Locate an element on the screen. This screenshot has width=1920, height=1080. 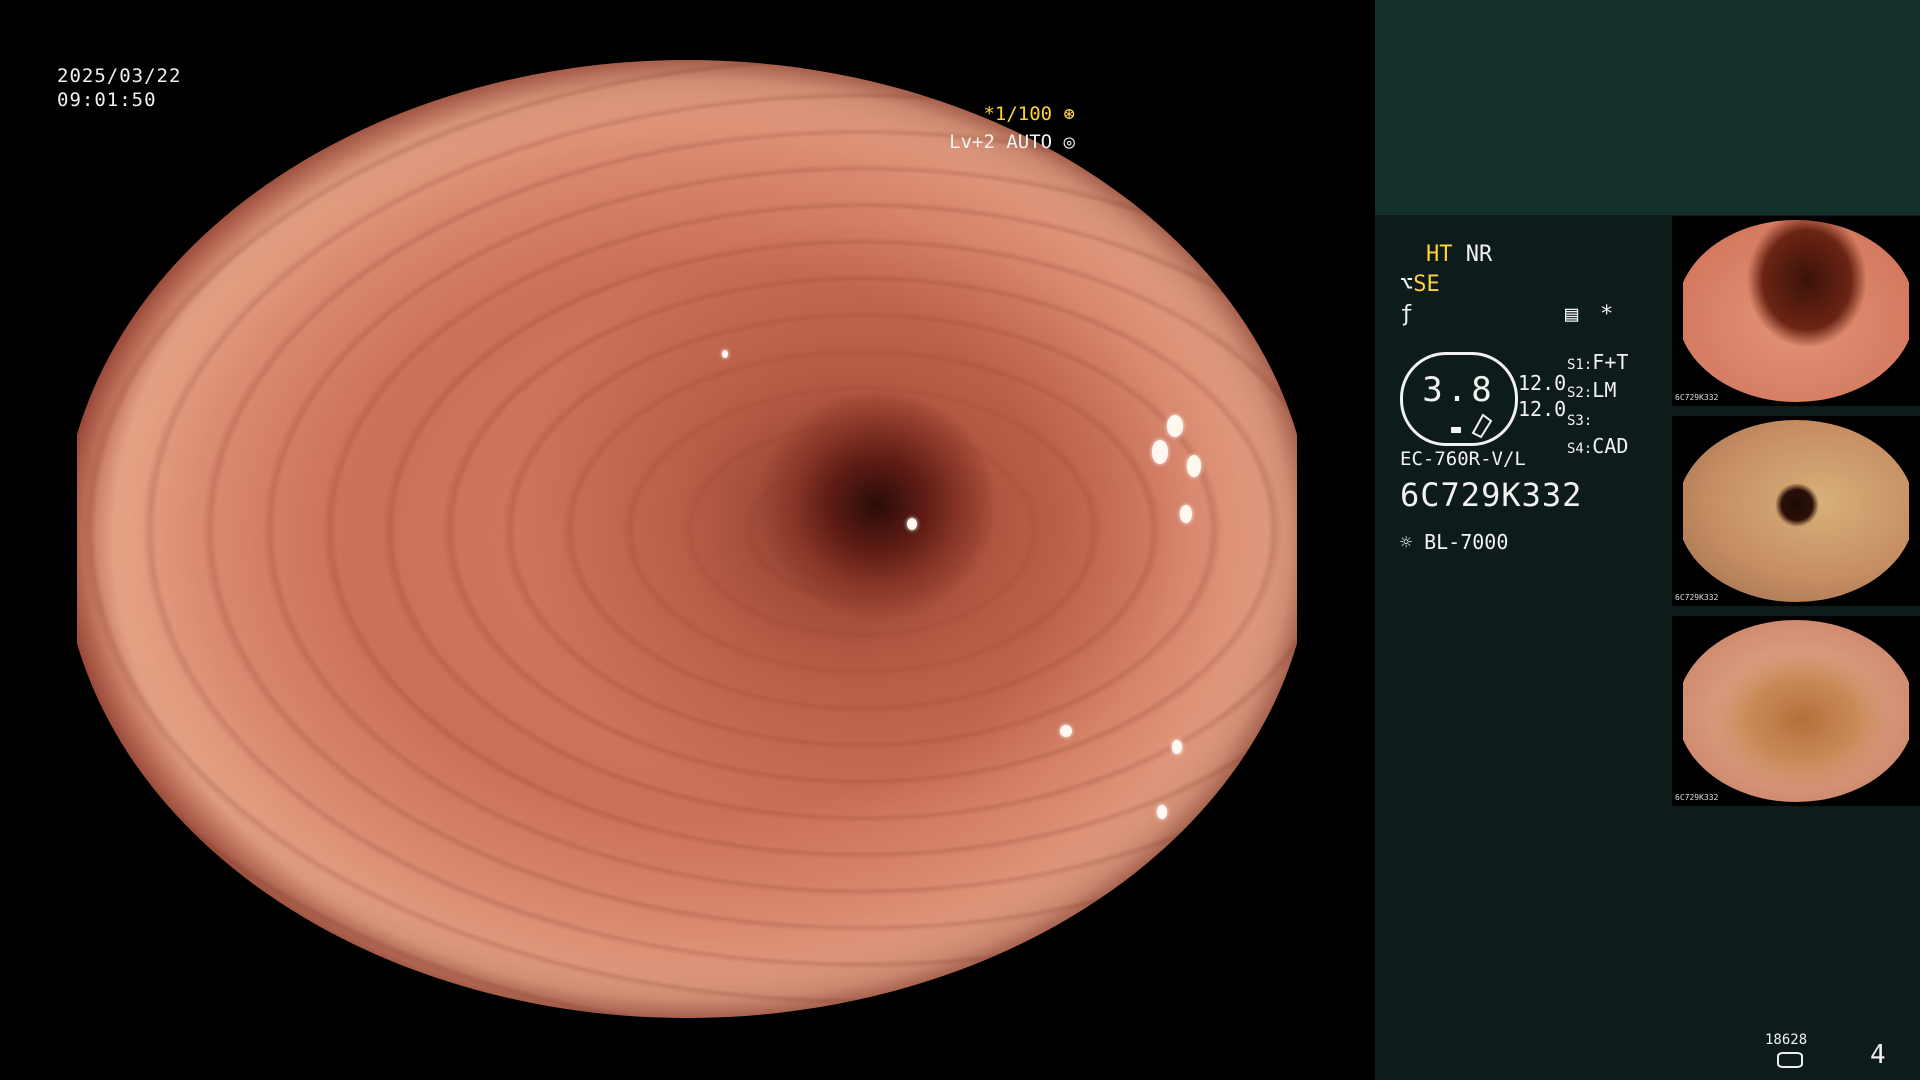
time-text: 09:01:50 is located at coordinates (107, 100).